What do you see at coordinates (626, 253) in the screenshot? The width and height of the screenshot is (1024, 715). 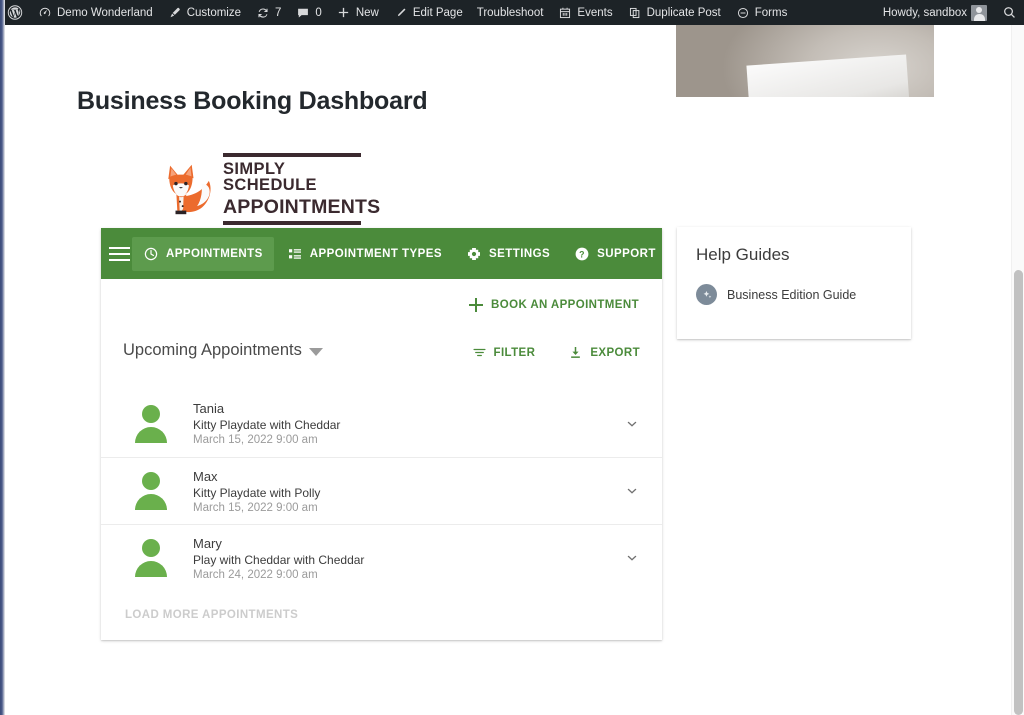 I see `tab-support-label: SUPPORT` at bounding box center [626, 253].